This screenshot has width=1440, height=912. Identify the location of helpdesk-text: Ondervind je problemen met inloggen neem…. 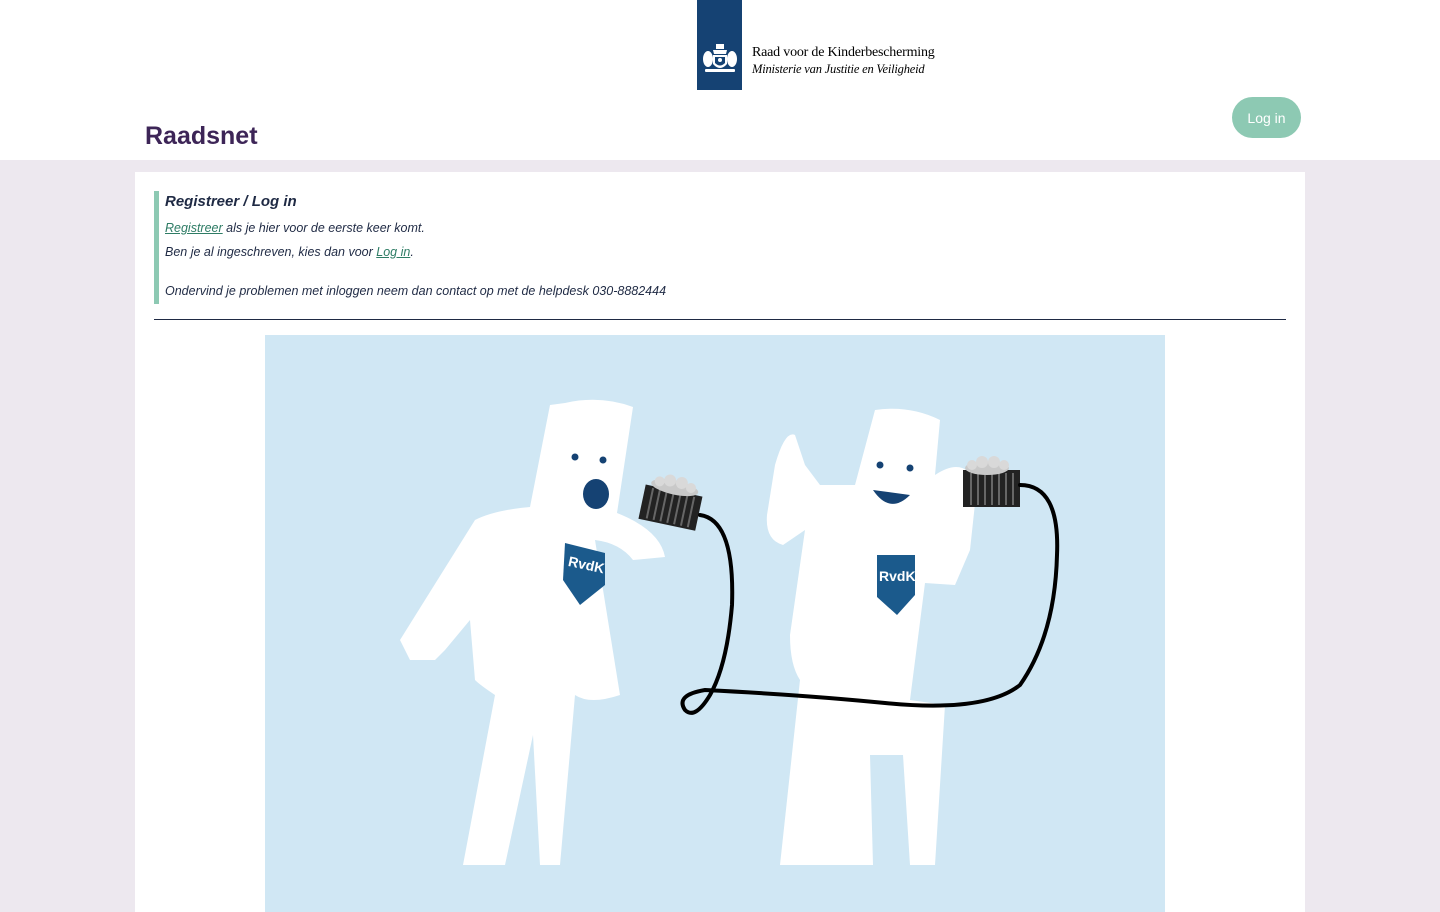
(416, 291).